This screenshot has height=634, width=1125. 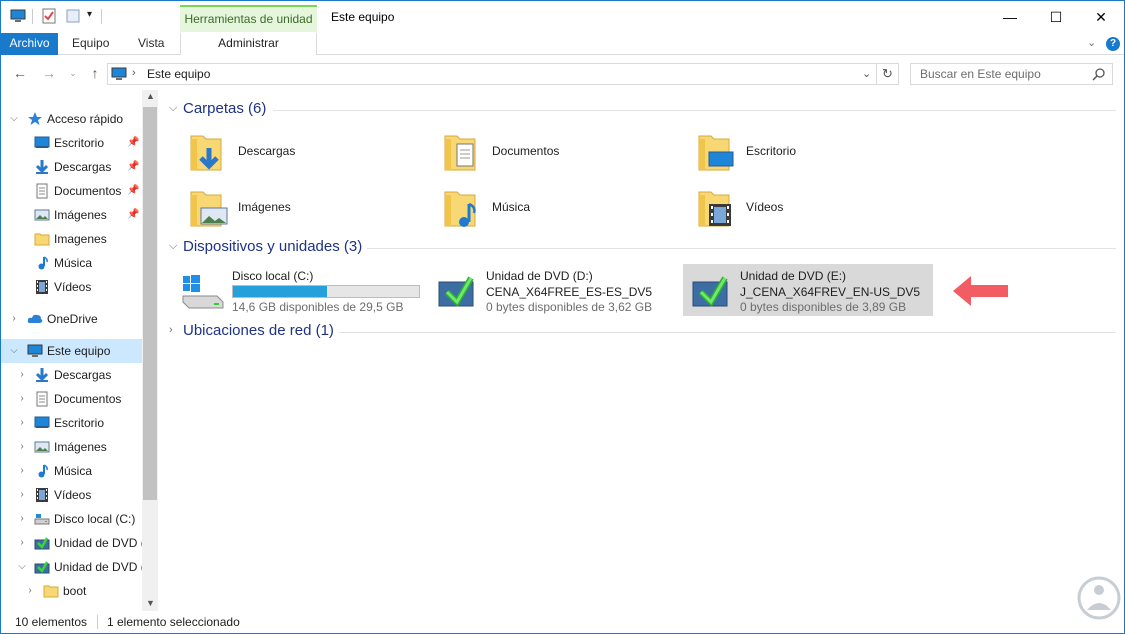 I want to click on dvd-drive-icon, so click(x=42, y=543).